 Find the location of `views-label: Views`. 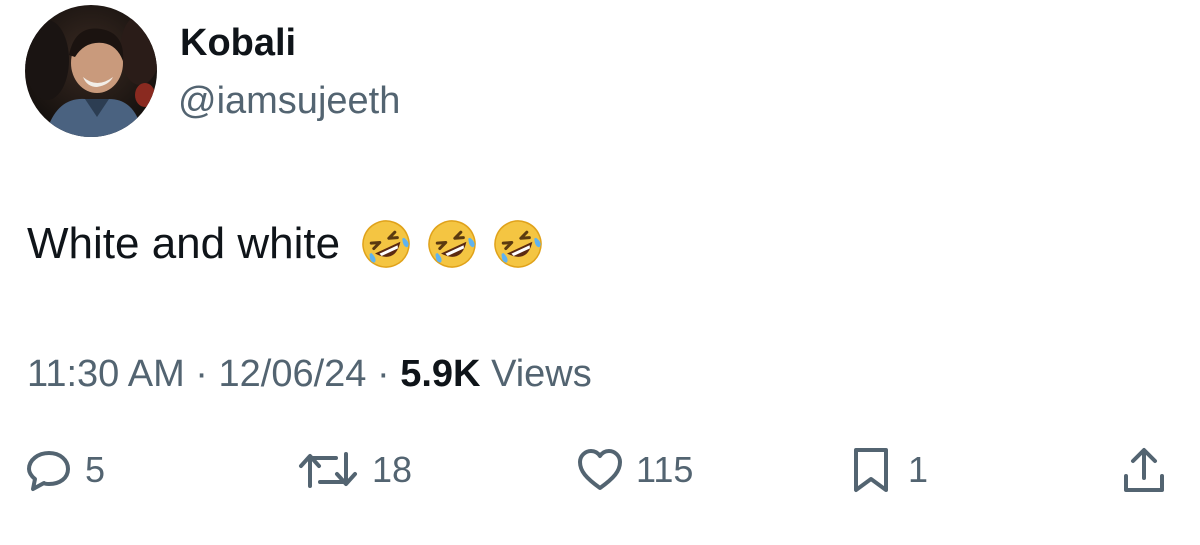

views-label: Views is located at coordinates (541, 374).